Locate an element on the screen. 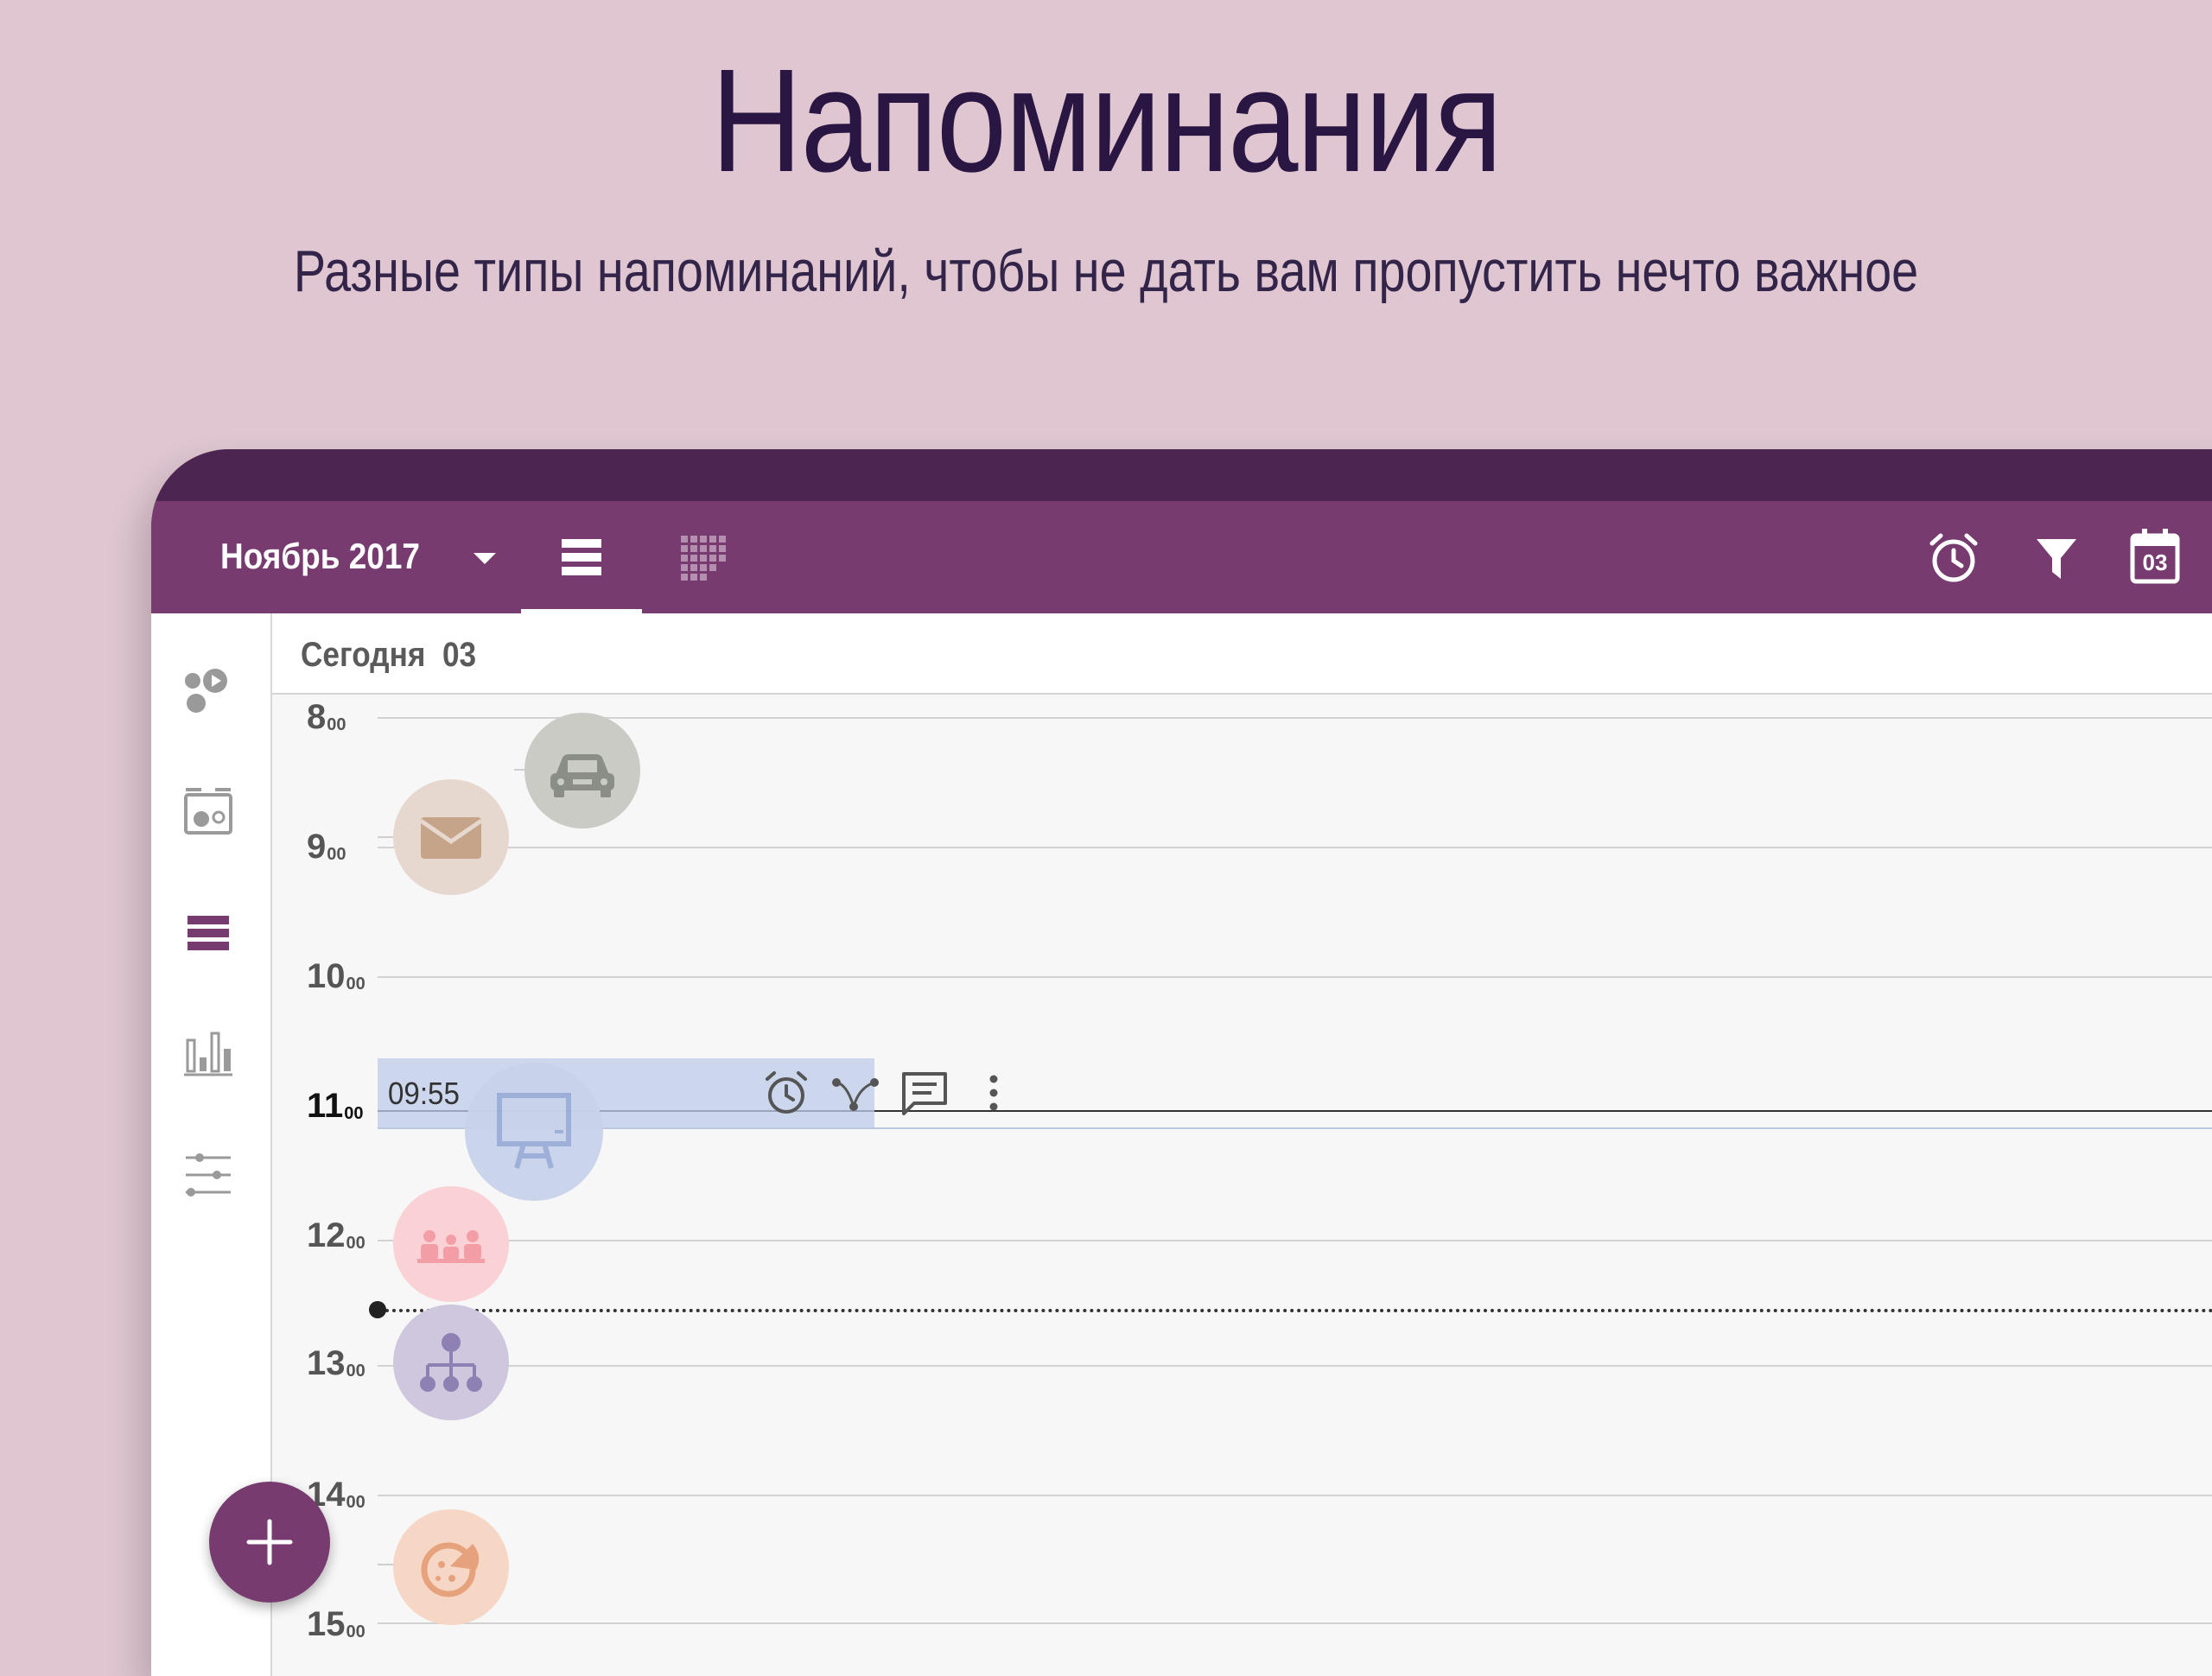  hour-label-current: 1100 is located at coordinates (335, 1106).